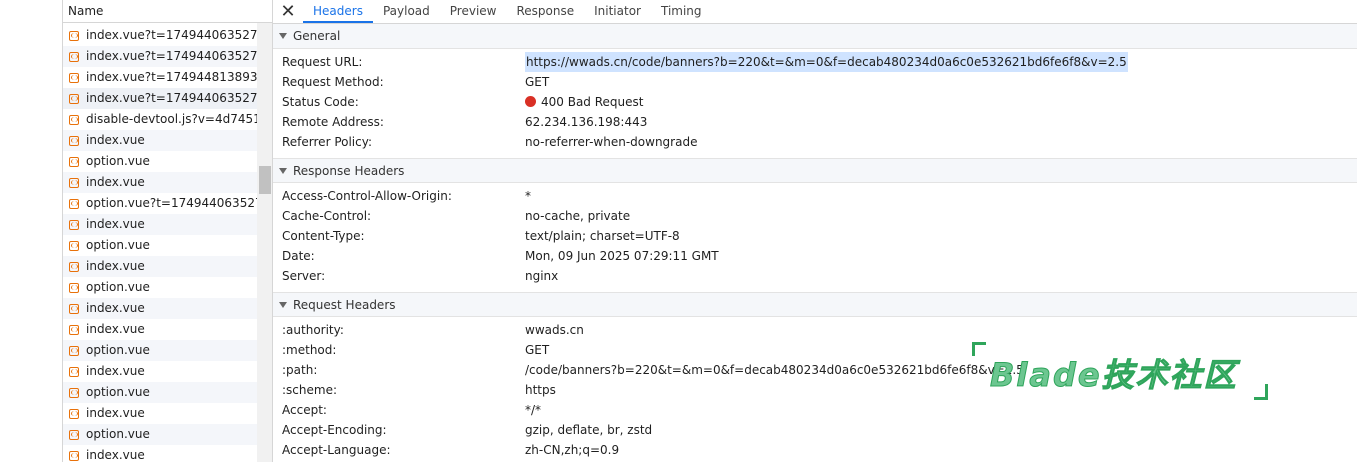 The width and height of the screenshot is (1357, 462). I want to click on request-list-item: option.vue?t=1749440635274, so click(160, 203).